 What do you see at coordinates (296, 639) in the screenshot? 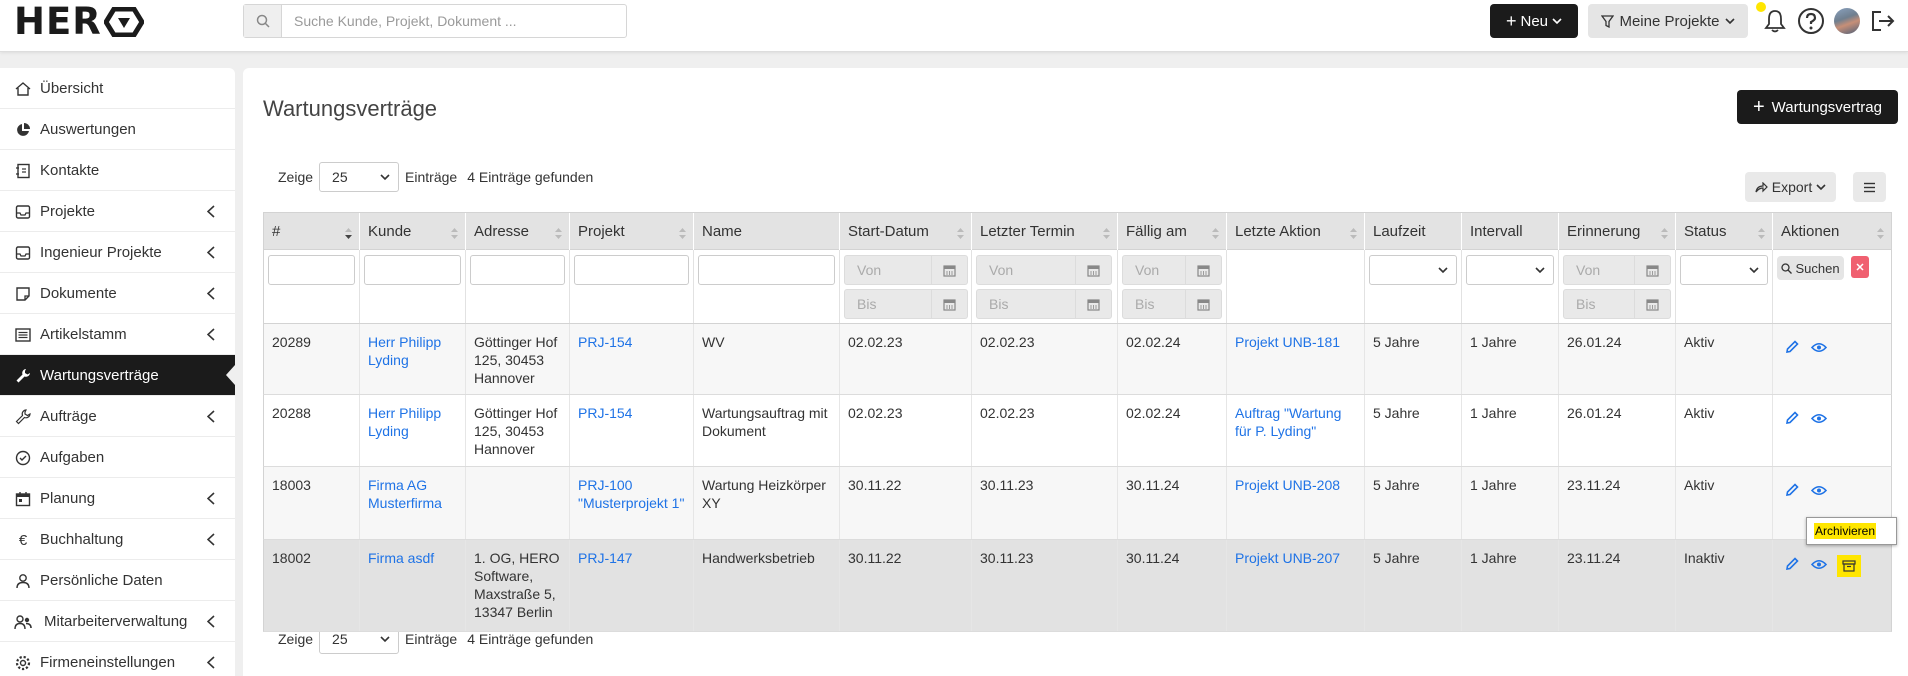
I see `length-label-pre: Zeige` at bounding box center [296, 639].